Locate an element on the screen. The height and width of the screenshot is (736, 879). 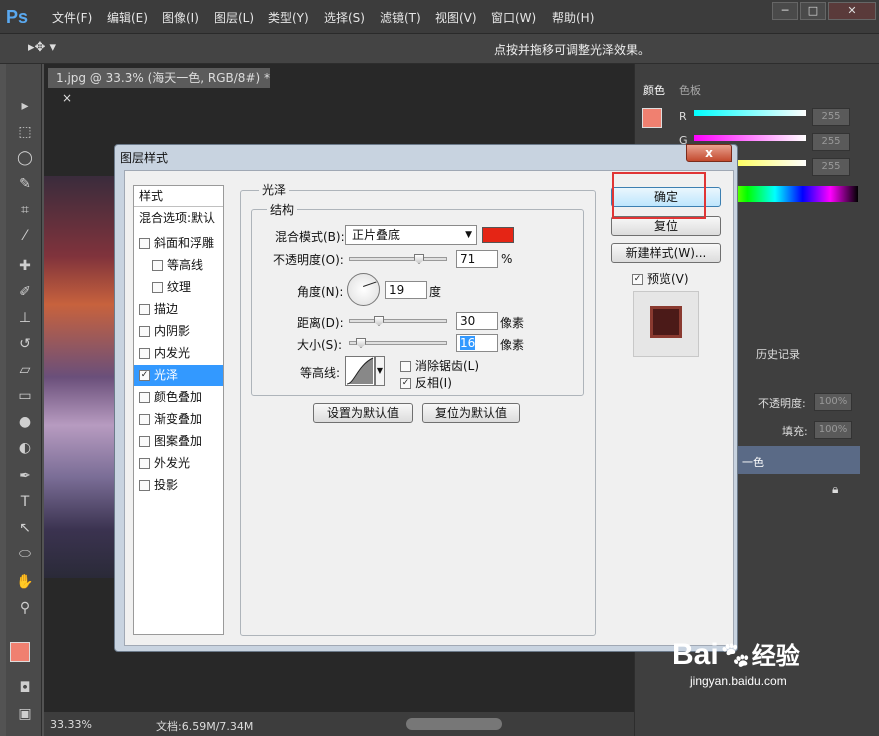
style-item-stroke: 描边 is located at coordinates (178, 309).